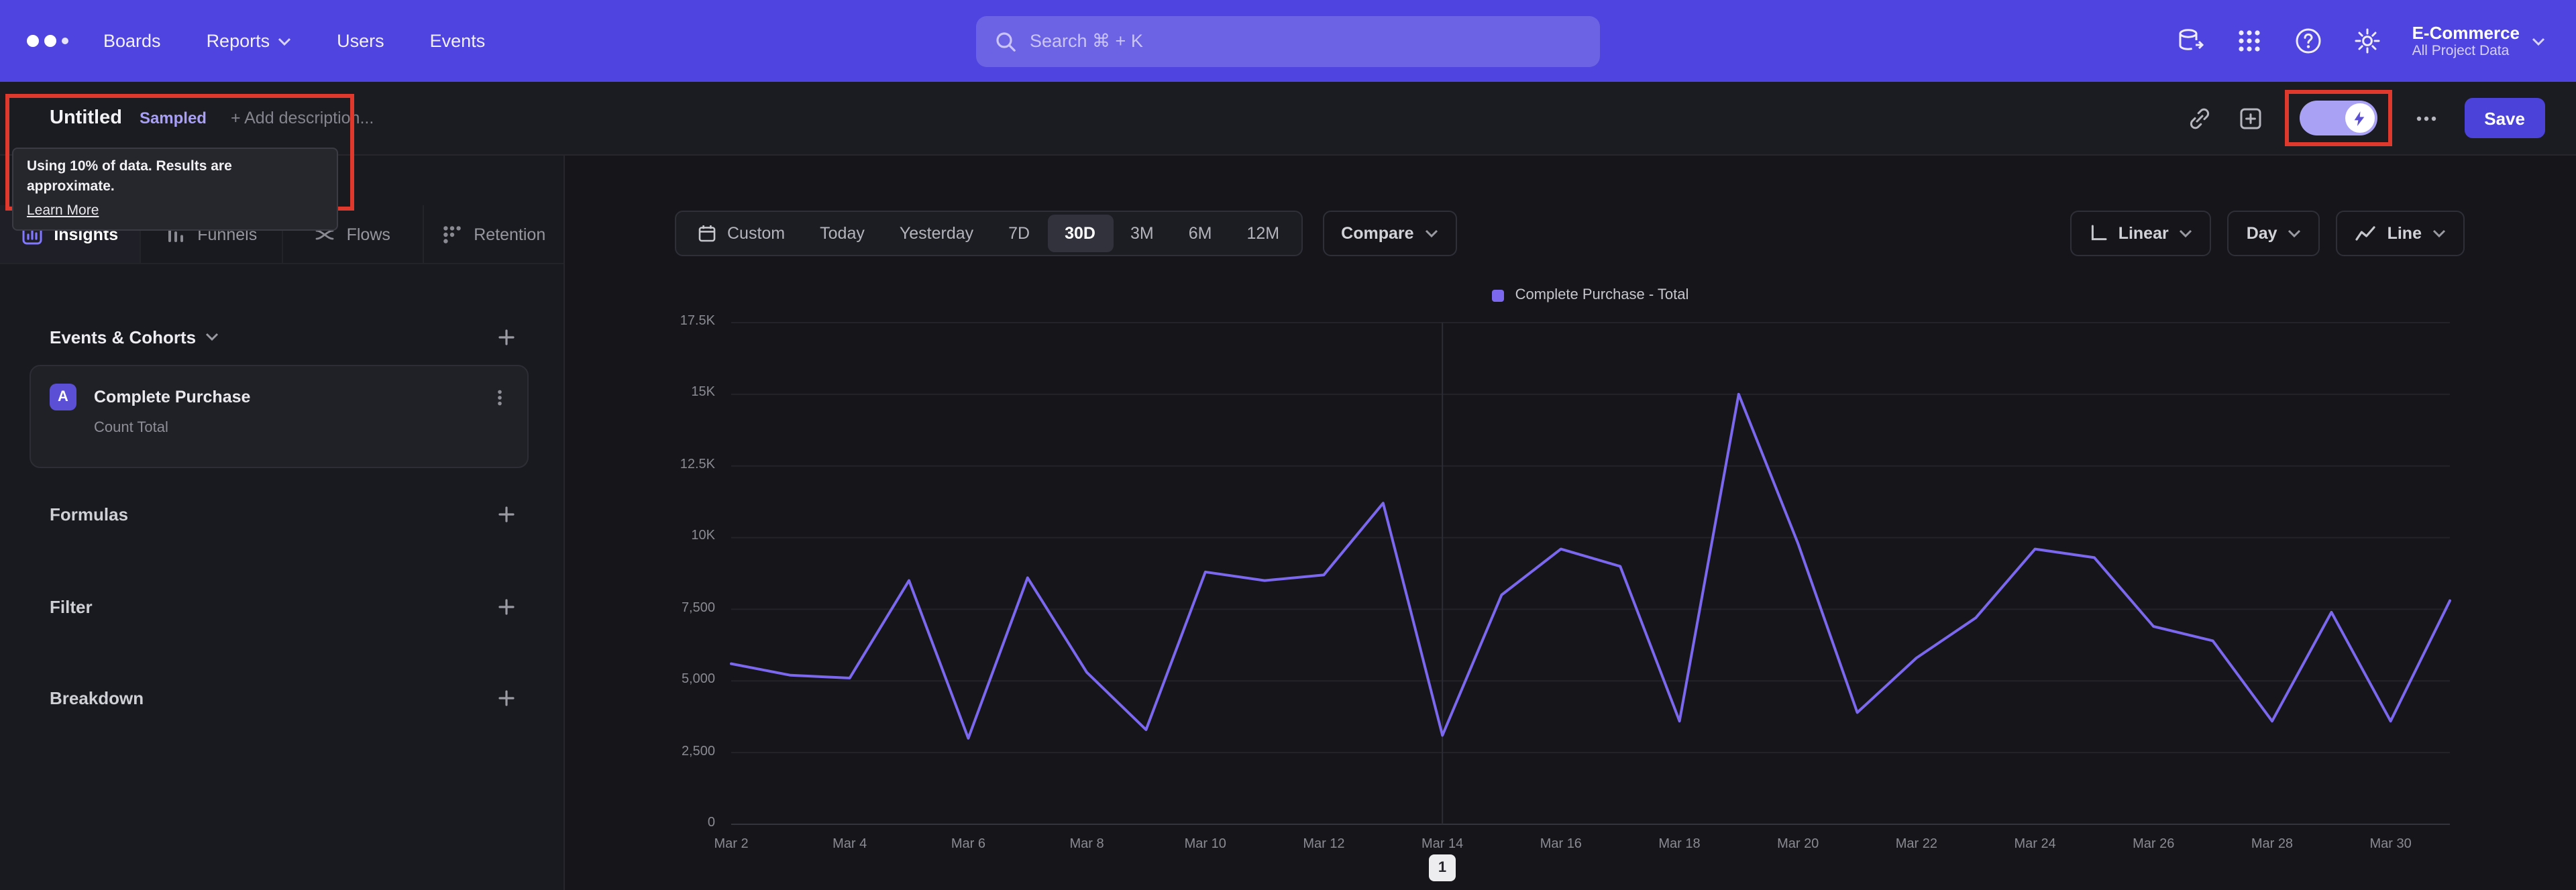  Describe the element at coordinates (703, 536) in the screenshot. I see `y-axis-tick: 10K` at that location.